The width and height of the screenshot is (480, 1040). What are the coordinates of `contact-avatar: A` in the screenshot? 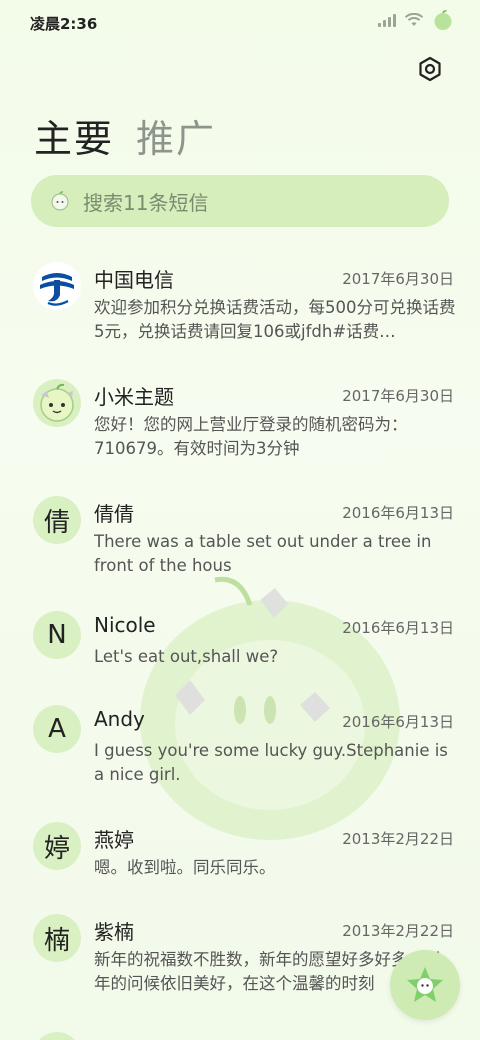 It's located at (57, 729).